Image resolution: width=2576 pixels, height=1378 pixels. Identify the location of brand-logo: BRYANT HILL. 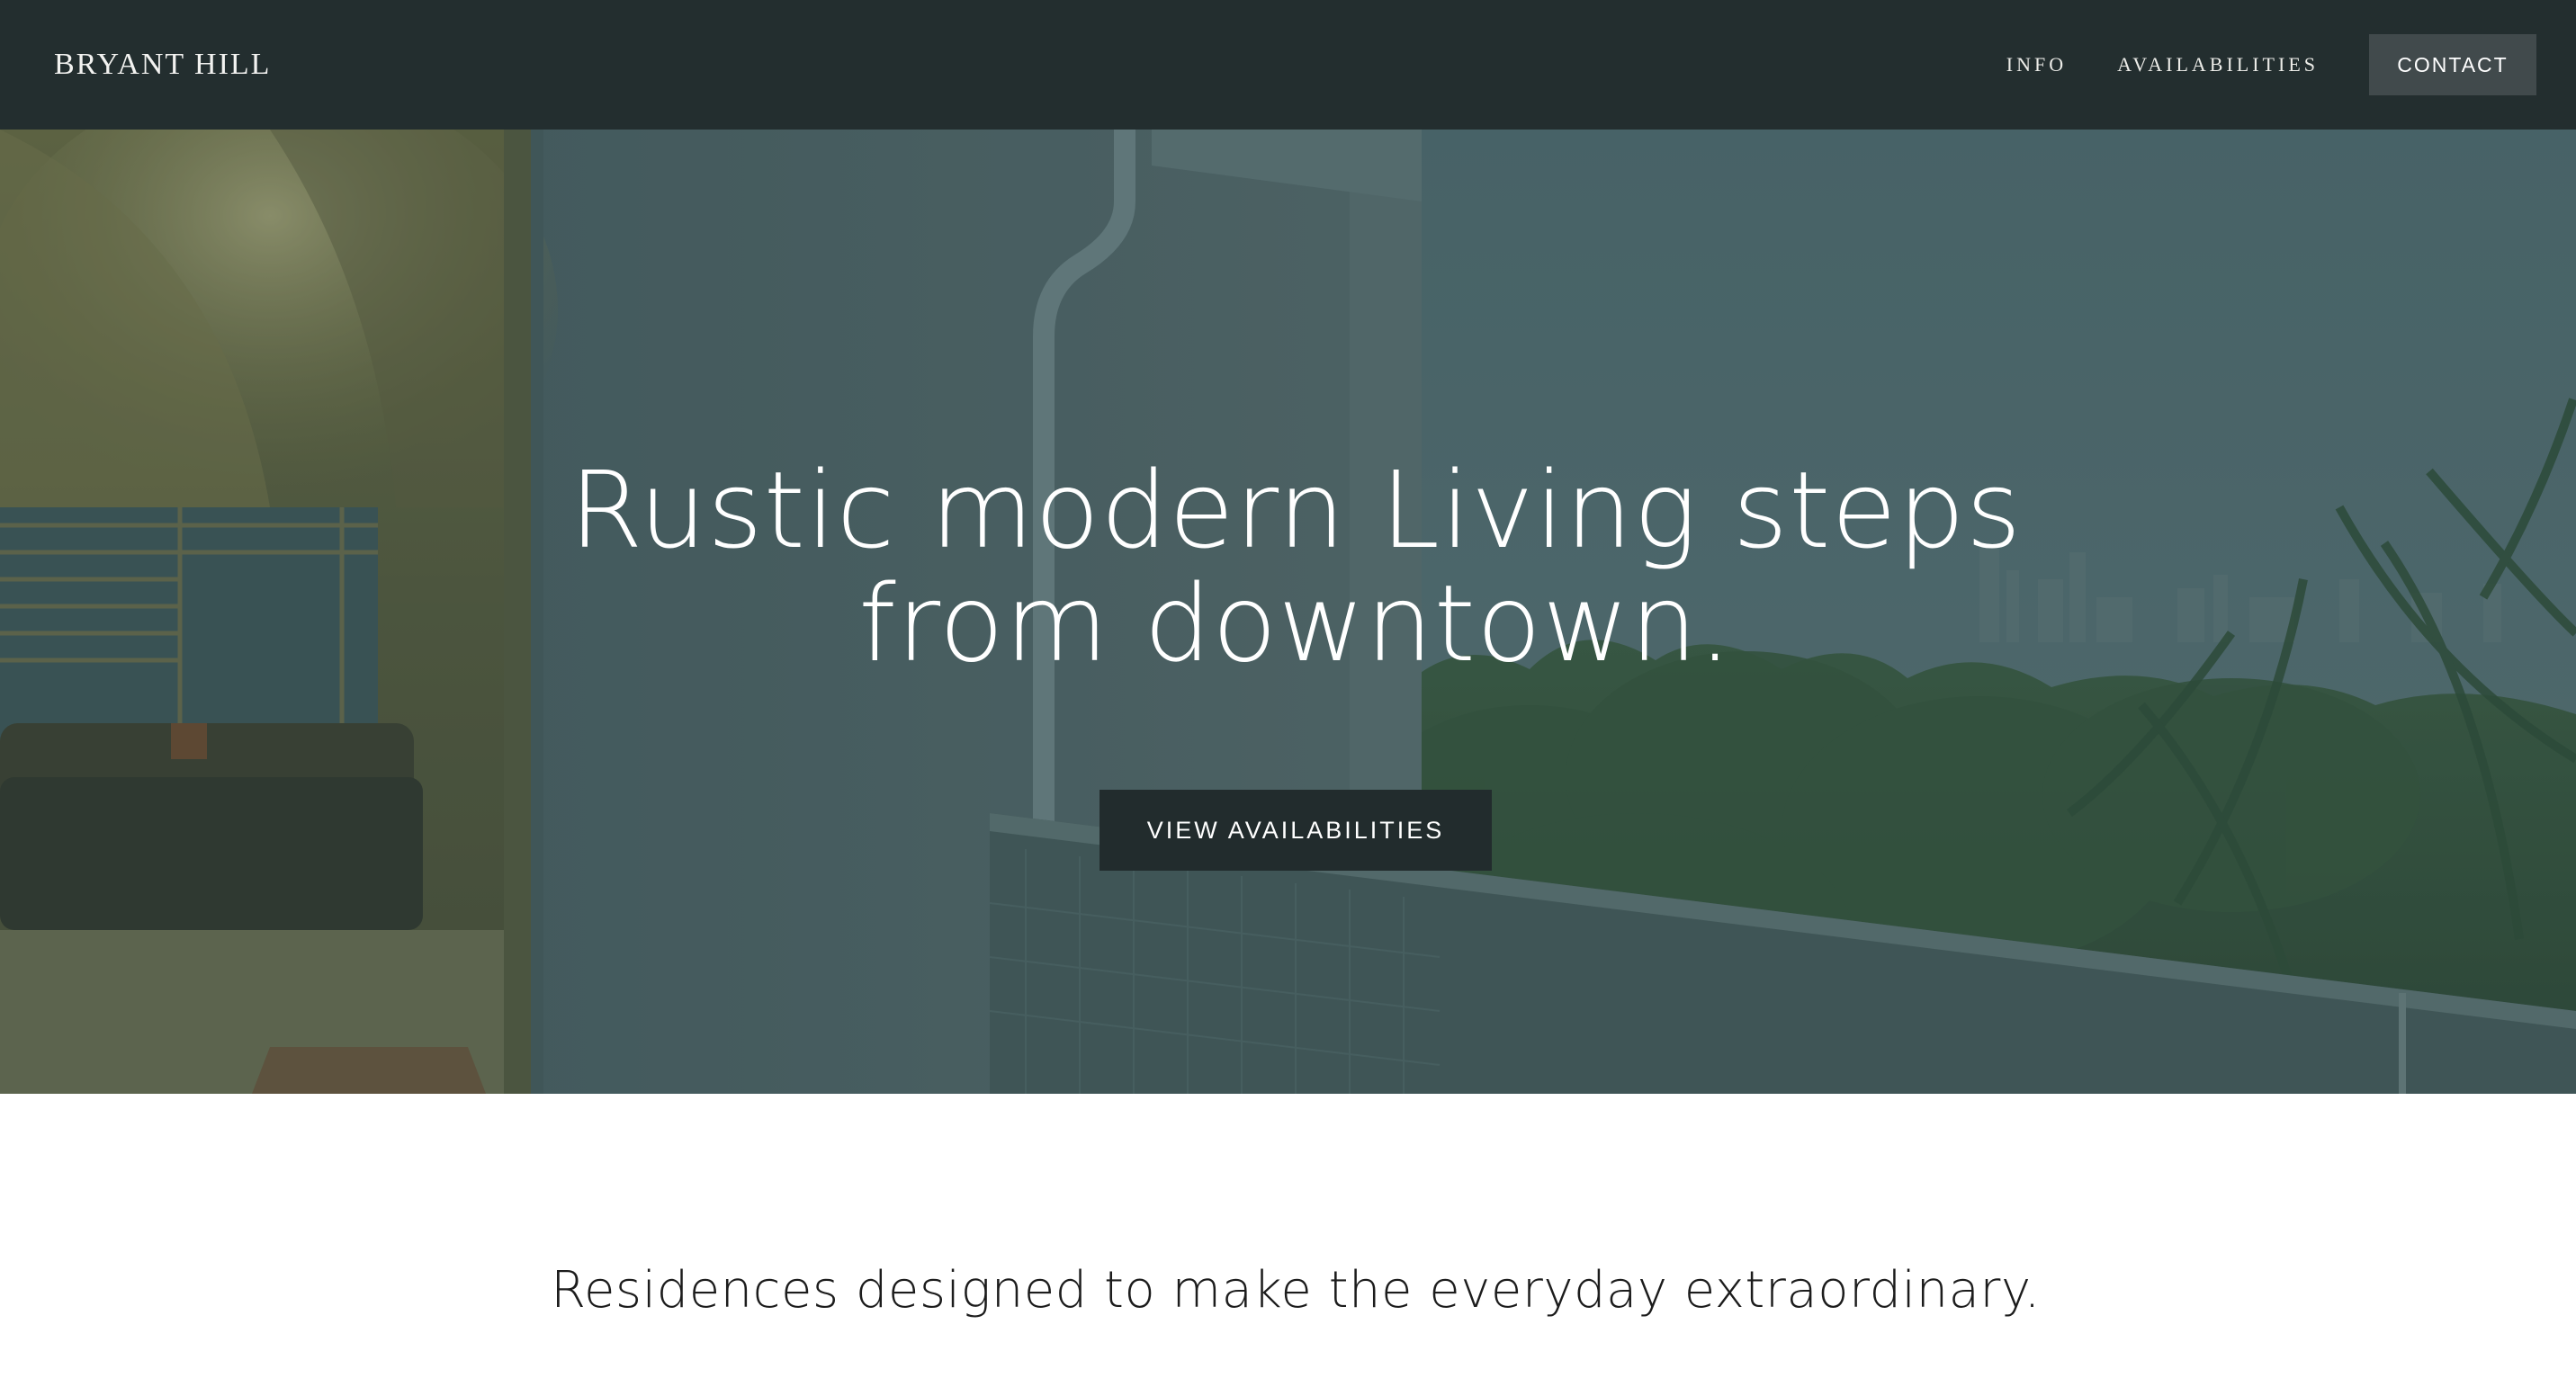
(163, 65).